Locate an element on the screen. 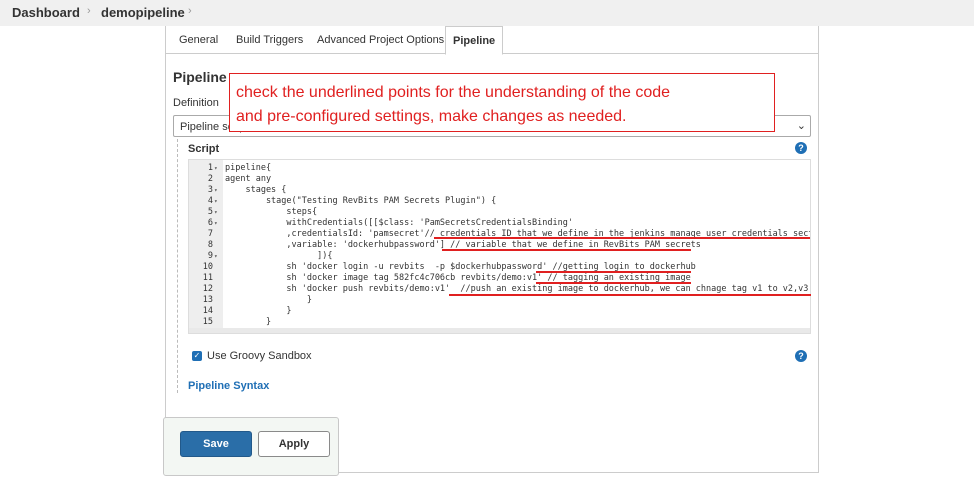  line-number: 9 is located at coordinates (210, 256).